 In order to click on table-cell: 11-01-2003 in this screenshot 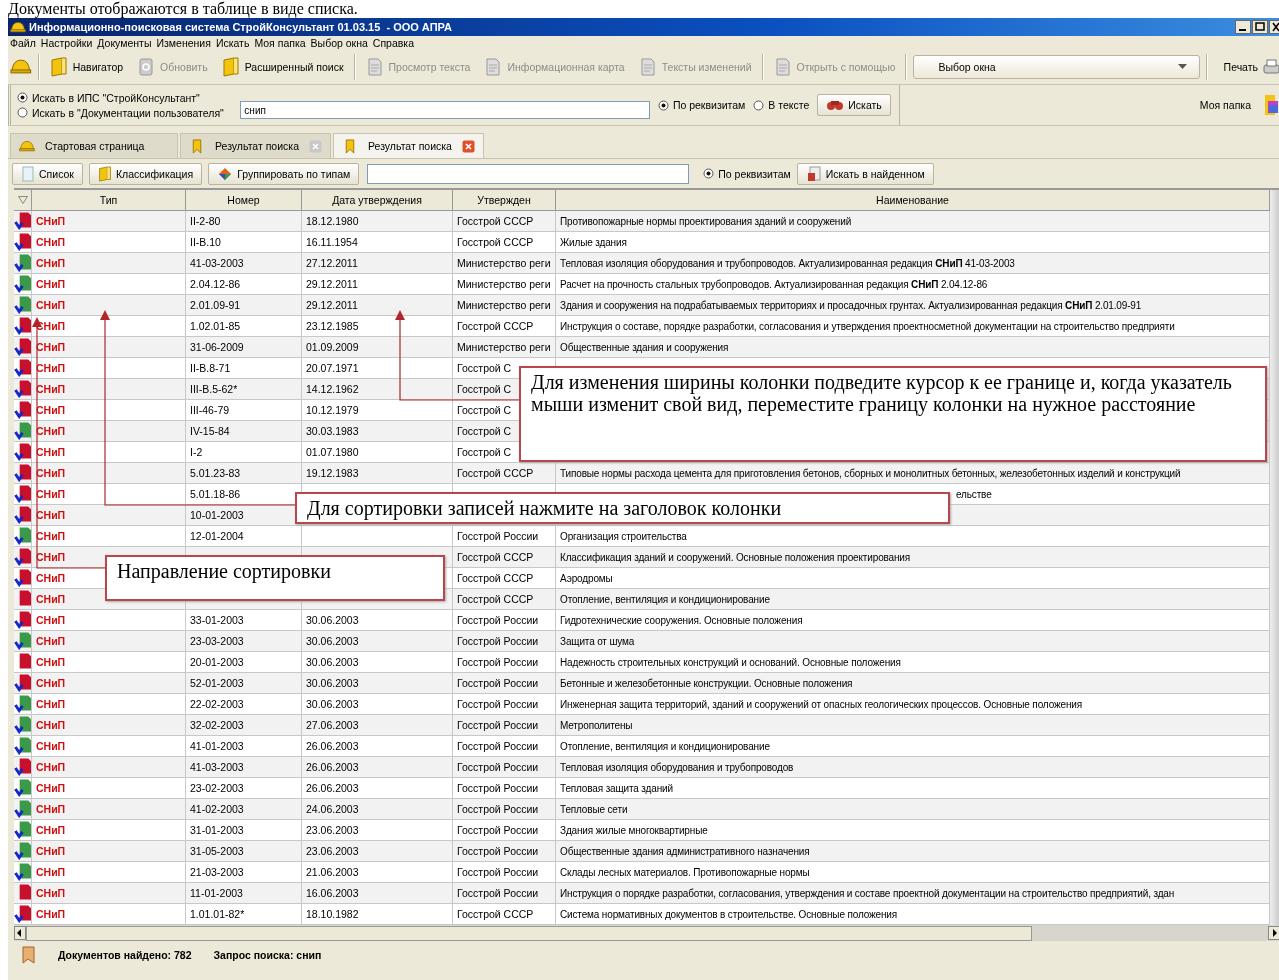, I will do `click(244, 893)`.